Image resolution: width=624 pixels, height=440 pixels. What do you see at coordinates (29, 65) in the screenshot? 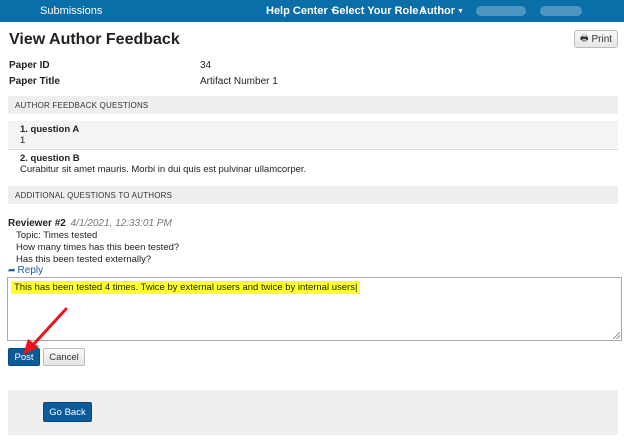
I see `paper-id-label: Paper ID` at bounding box center [29, 65].